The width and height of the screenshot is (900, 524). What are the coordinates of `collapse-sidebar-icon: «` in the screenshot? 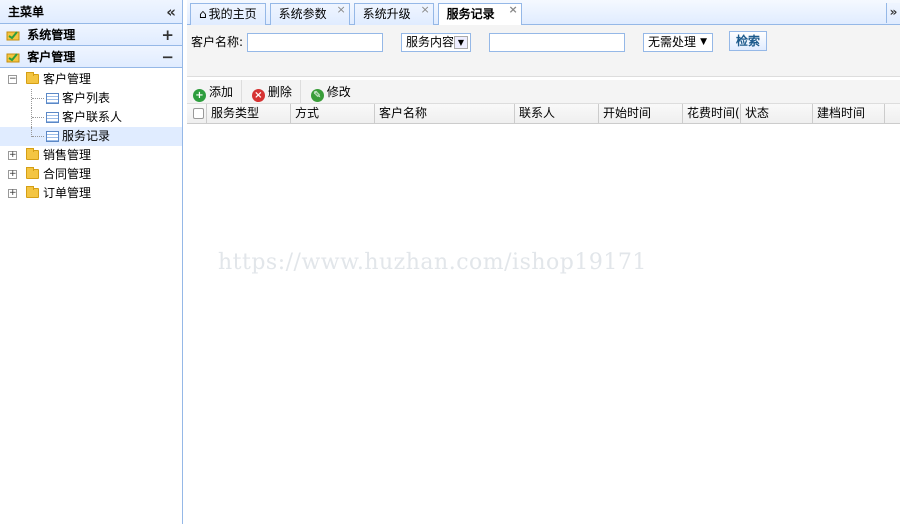 It's located at (171, 12).